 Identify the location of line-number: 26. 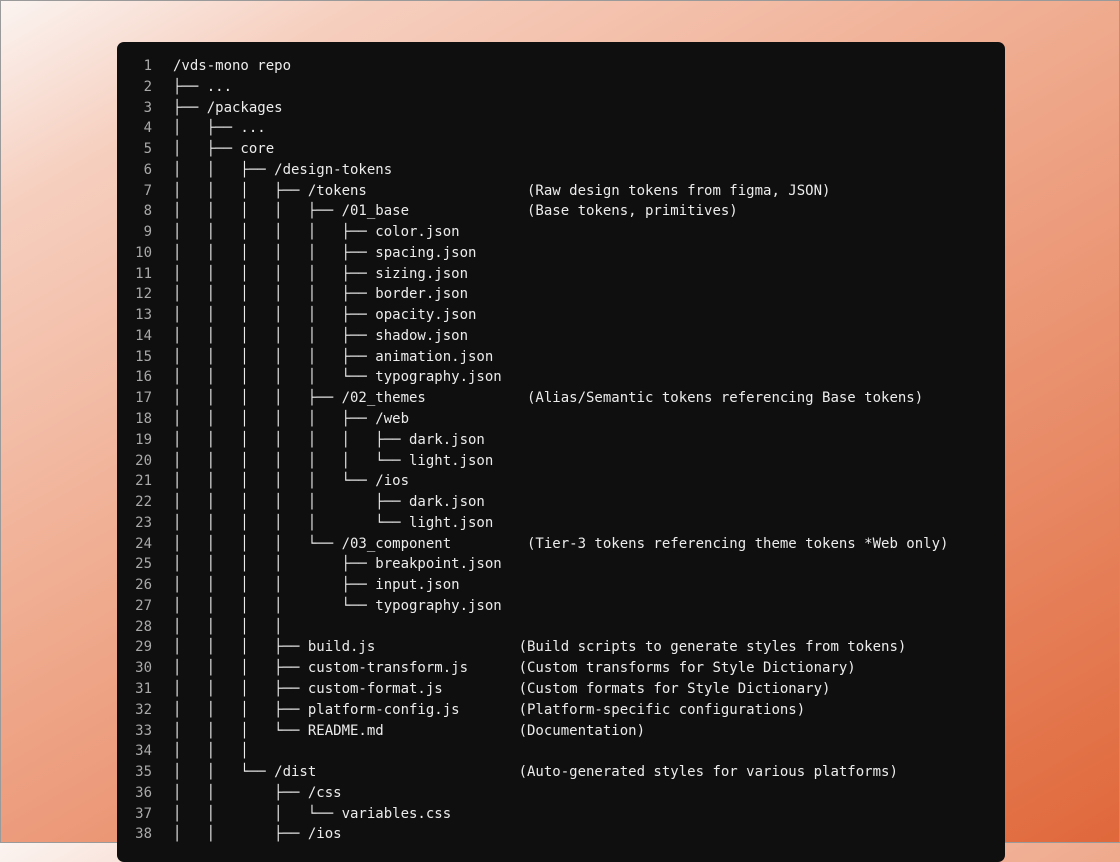
(143, 585).